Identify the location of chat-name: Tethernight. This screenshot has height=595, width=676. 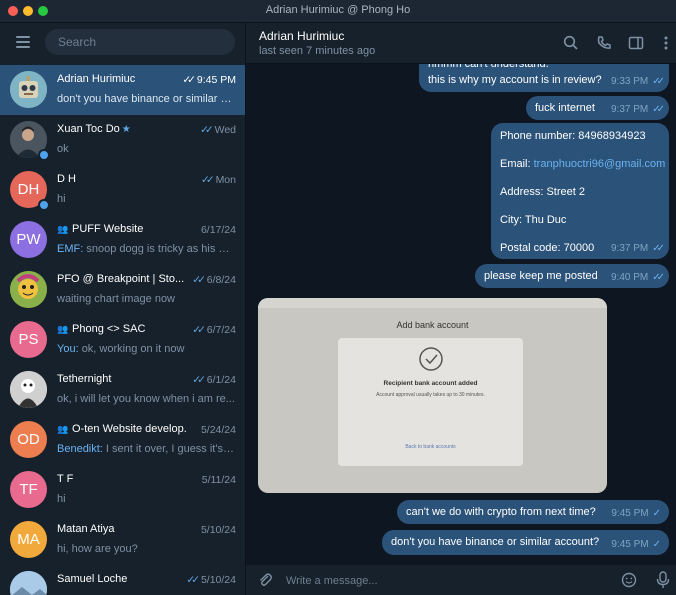
(84, 379).